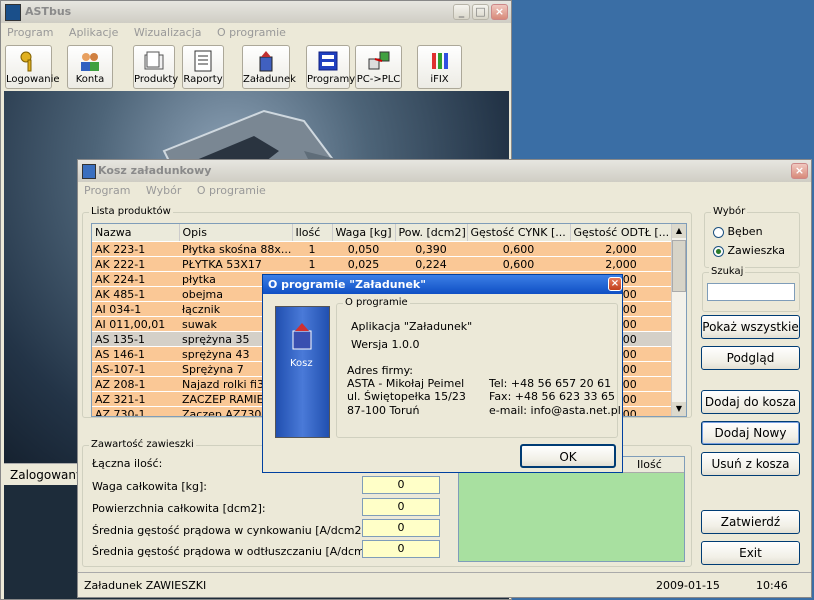 Image resolution: width=814 pixels, height=600 pixels. Describe the element at coordinates (552, 396) in the screenshot. I see `about-fax: Fax: +48 56 623 33 65` at that location.